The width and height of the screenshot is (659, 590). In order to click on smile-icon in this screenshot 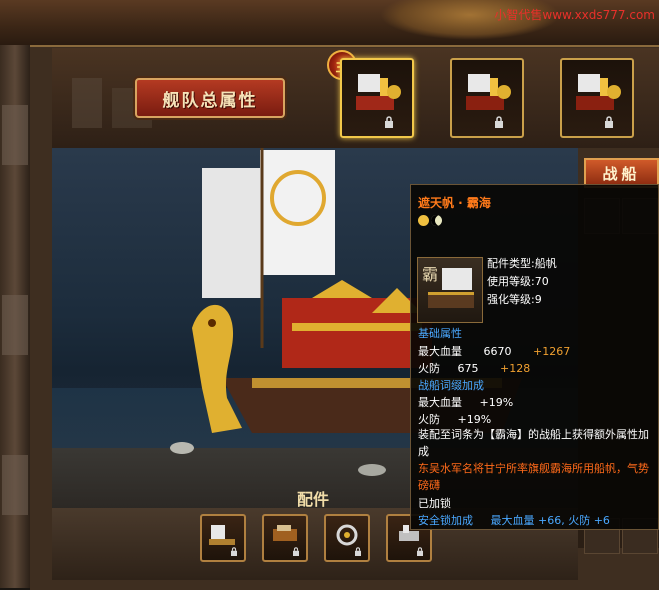, I will do `click(423, 220)`.